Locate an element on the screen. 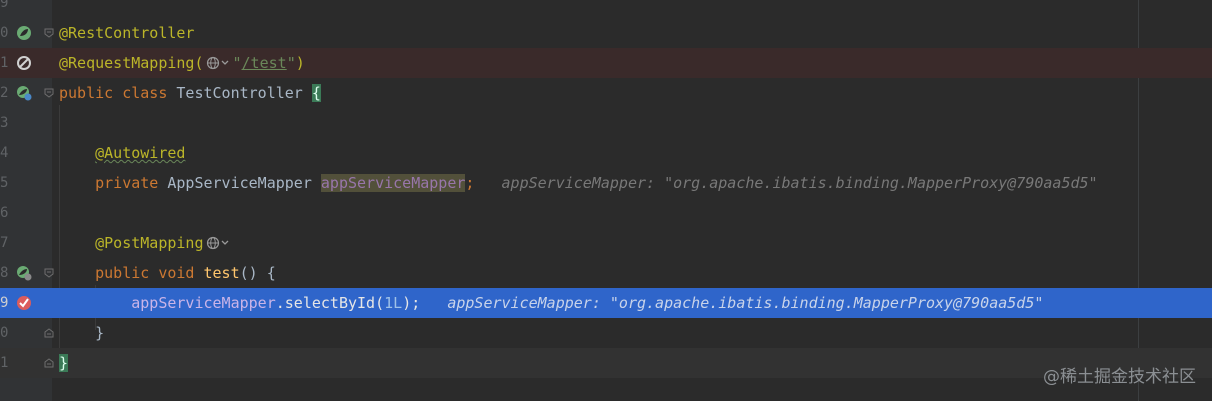 This screenshot has width=1212, height=401. brace: } is located at coordinates (100, 333).